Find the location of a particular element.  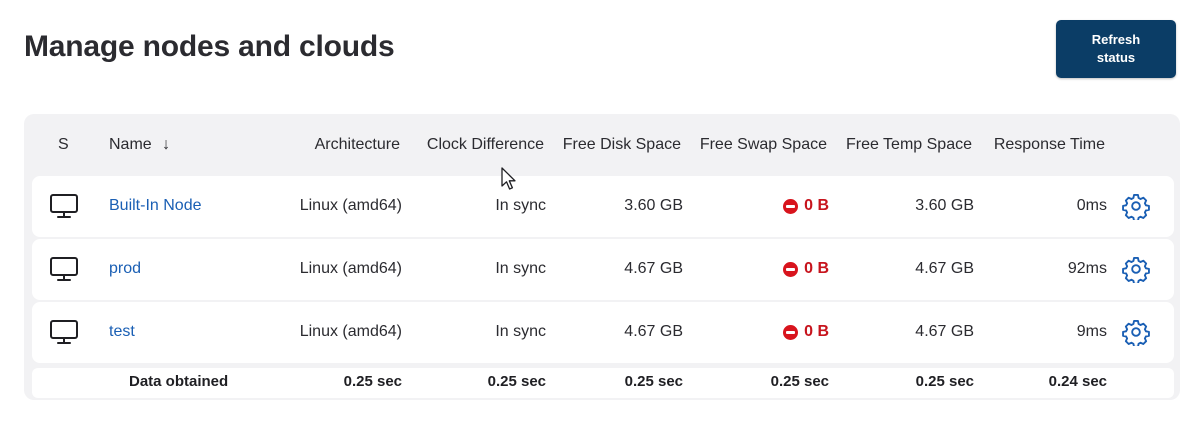

mouse-pointer-icon is located at coordinates (508, 178).